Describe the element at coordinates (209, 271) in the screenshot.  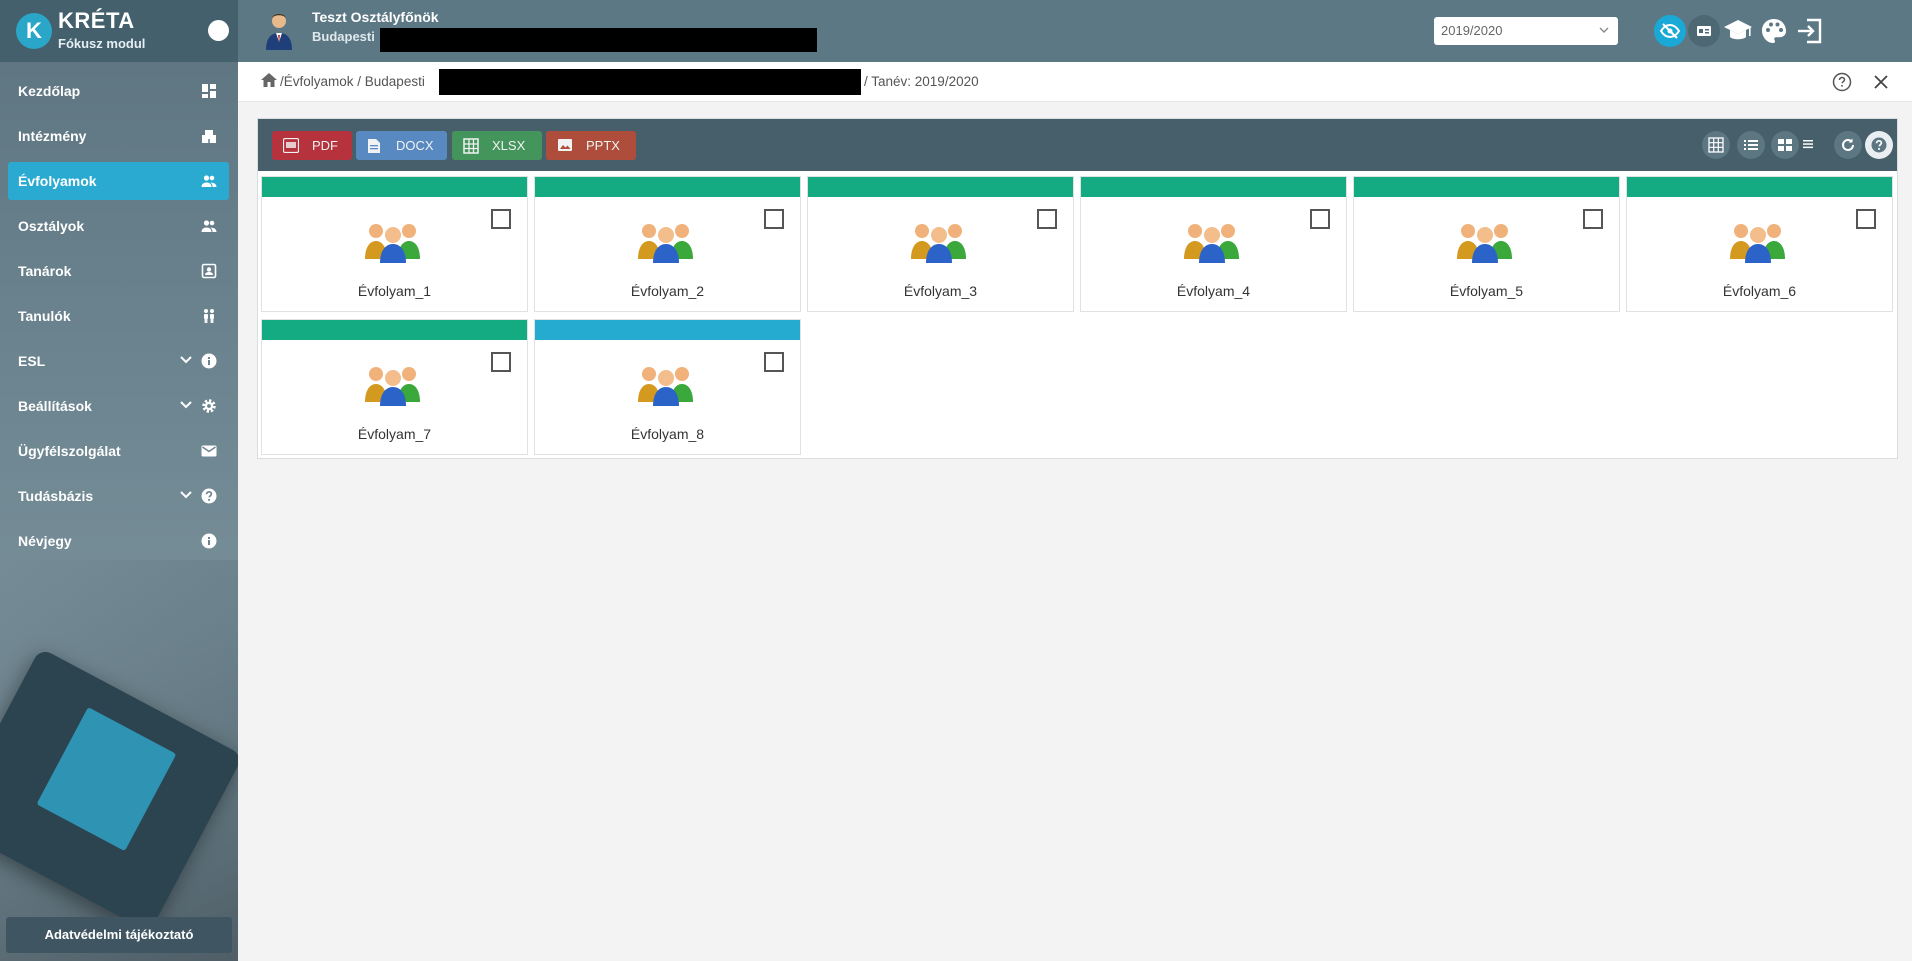
I see `contact-card-icon` at that location.